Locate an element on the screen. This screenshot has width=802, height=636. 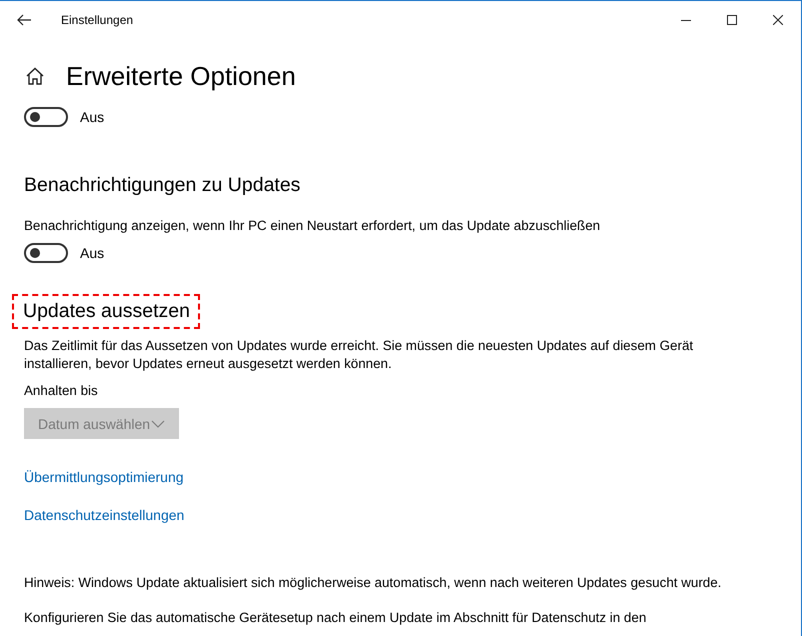
back-arrow-icon is located at coordinates (24, 20).